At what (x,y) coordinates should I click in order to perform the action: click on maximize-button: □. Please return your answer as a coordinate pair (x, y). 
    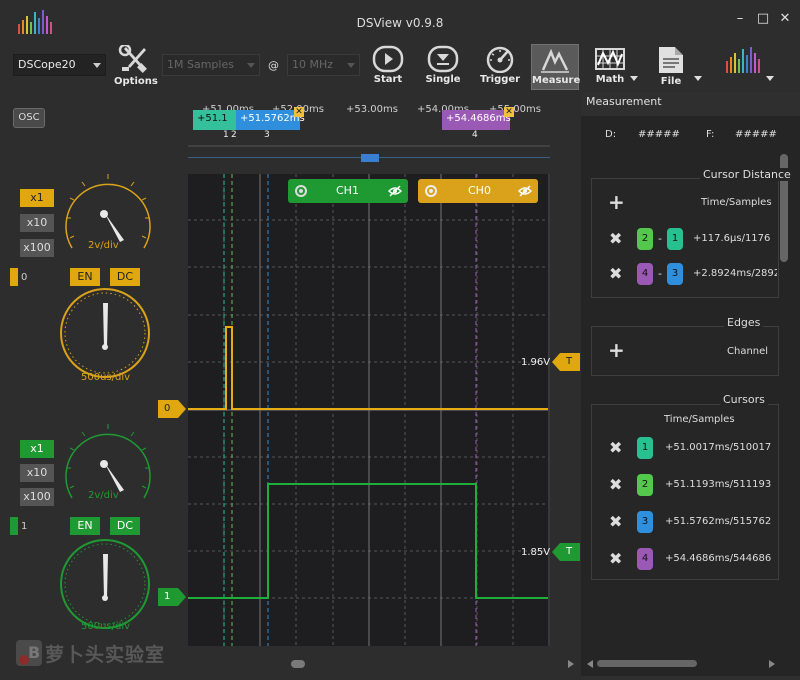
    Looking at the image, I should click on (763, 19).